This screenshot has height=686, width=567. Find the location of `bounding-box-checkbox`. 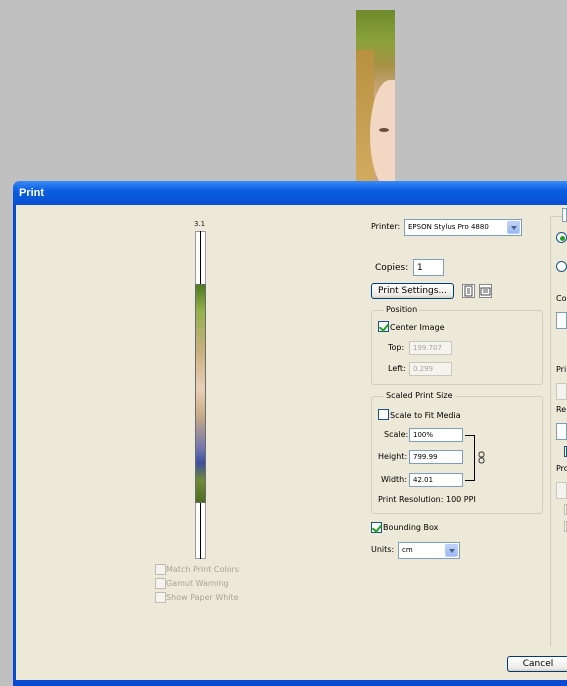

bounding-box-checkbox is located at coordinates (376, 527).